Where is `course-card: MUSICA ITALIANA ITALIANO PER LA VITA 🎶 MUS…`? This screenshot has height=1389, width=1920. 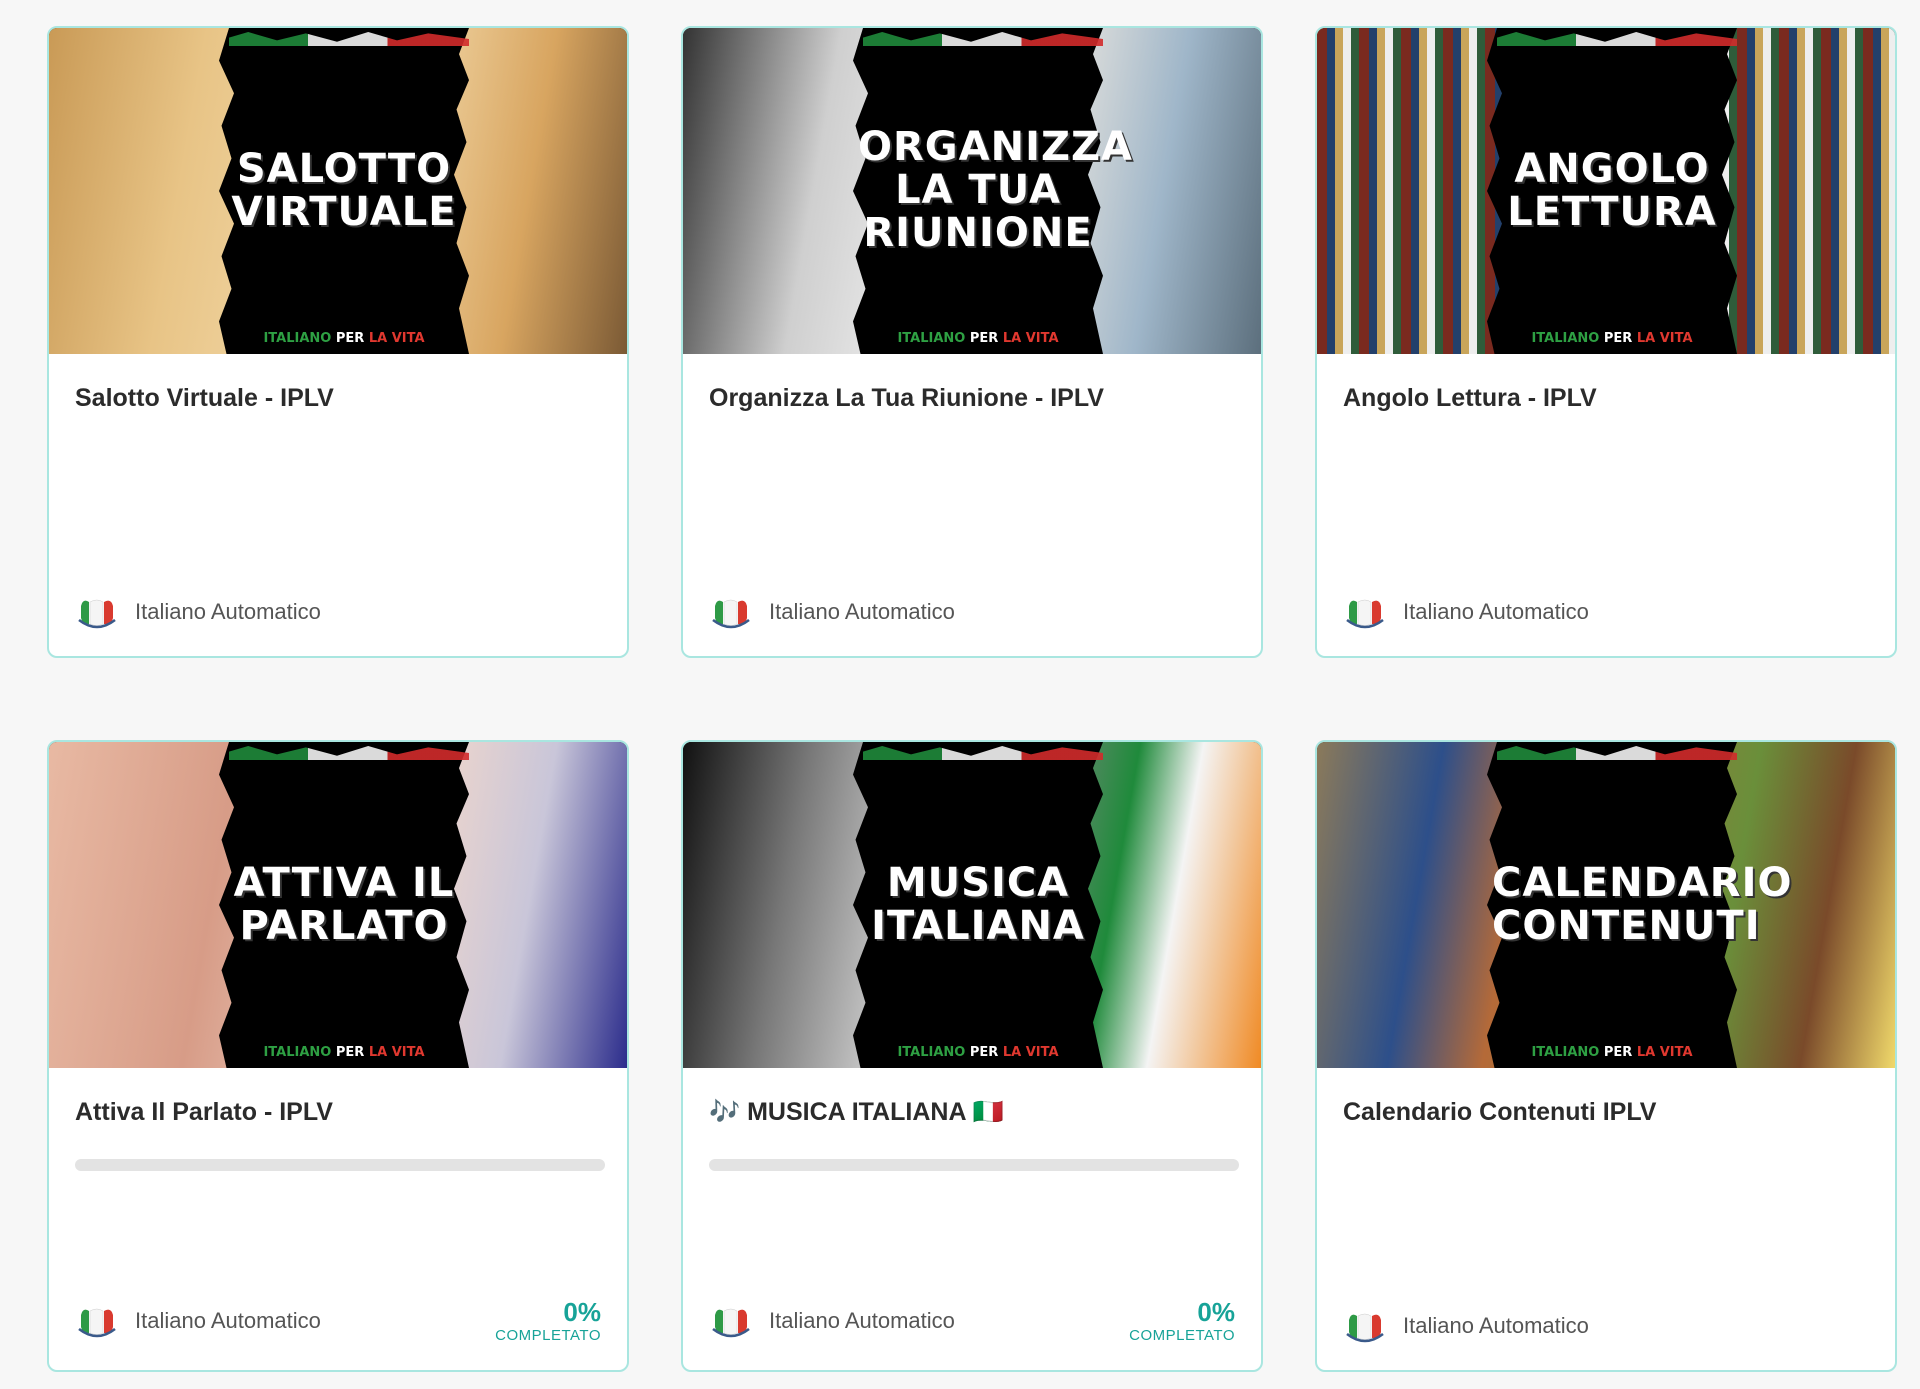
course-card: MUSICA ITALIANA ITALIANO PER LA VITA 🎶 MUS… is located at coordinates (972, 1056).